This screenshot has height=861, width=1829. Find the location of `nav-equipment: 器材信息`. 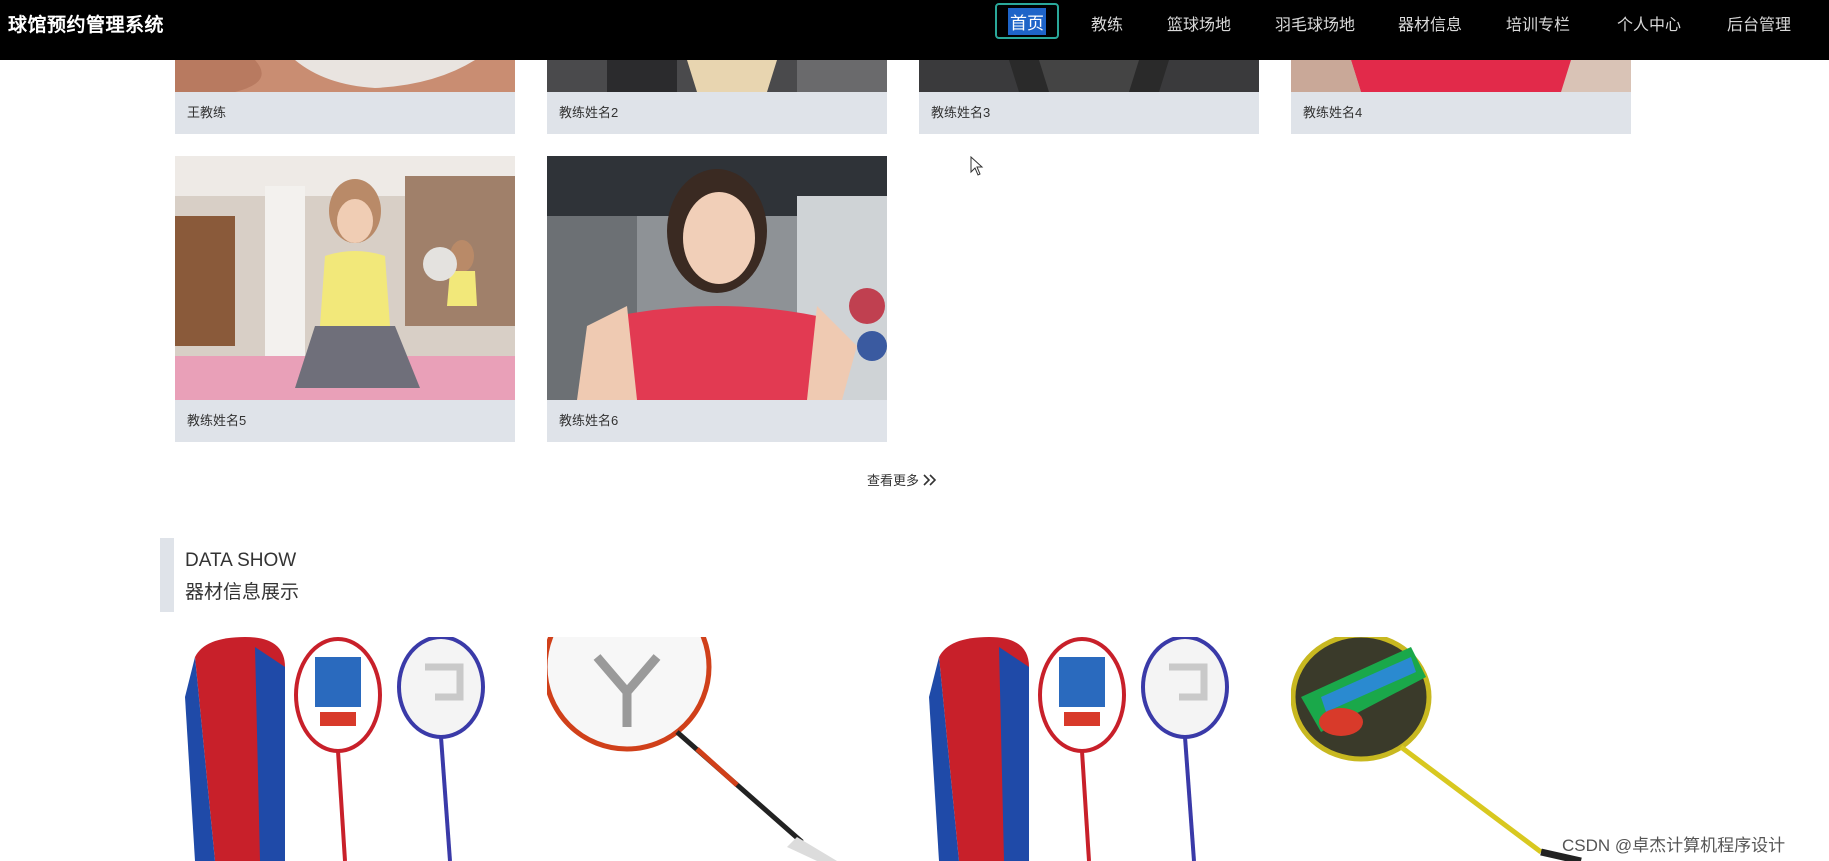

nav-equipment: 器材信息 is located at coordinates (1430, 23).